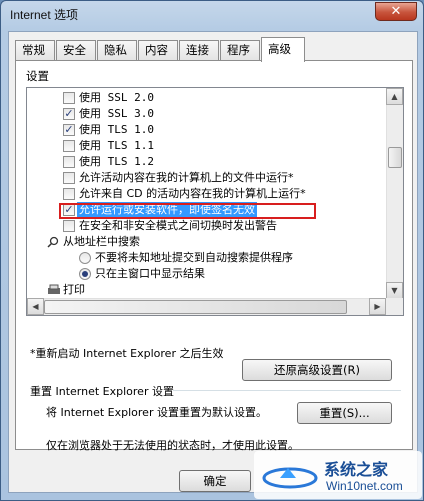  What do you see at coordinates (394, 290) in the screenshot?
I see `scroll-down-button: ▼` at bounding box center [394, 290].